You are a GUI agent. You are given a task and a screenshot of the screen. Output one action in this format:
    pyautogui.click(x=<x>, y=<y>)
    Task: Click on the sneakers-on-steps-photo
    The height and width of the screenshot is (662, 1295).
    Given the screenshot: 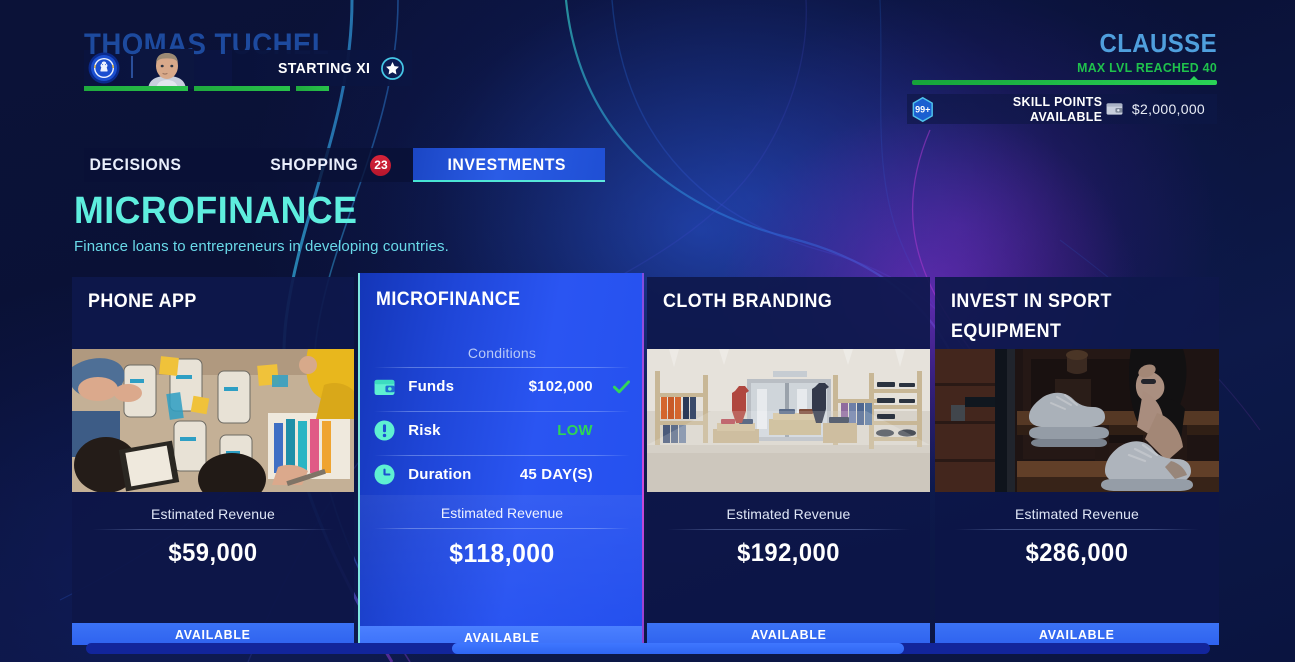 What is the action you would take?
    pyautogui.click(x=1077, y=420)
    